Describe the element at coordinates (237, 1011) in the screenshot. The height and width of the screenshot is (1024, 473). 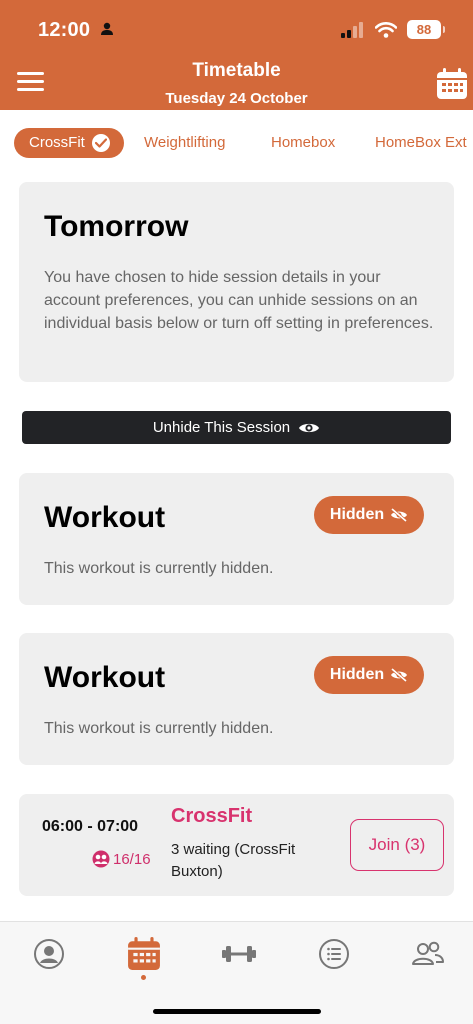
I see `home-indicator` at that location.